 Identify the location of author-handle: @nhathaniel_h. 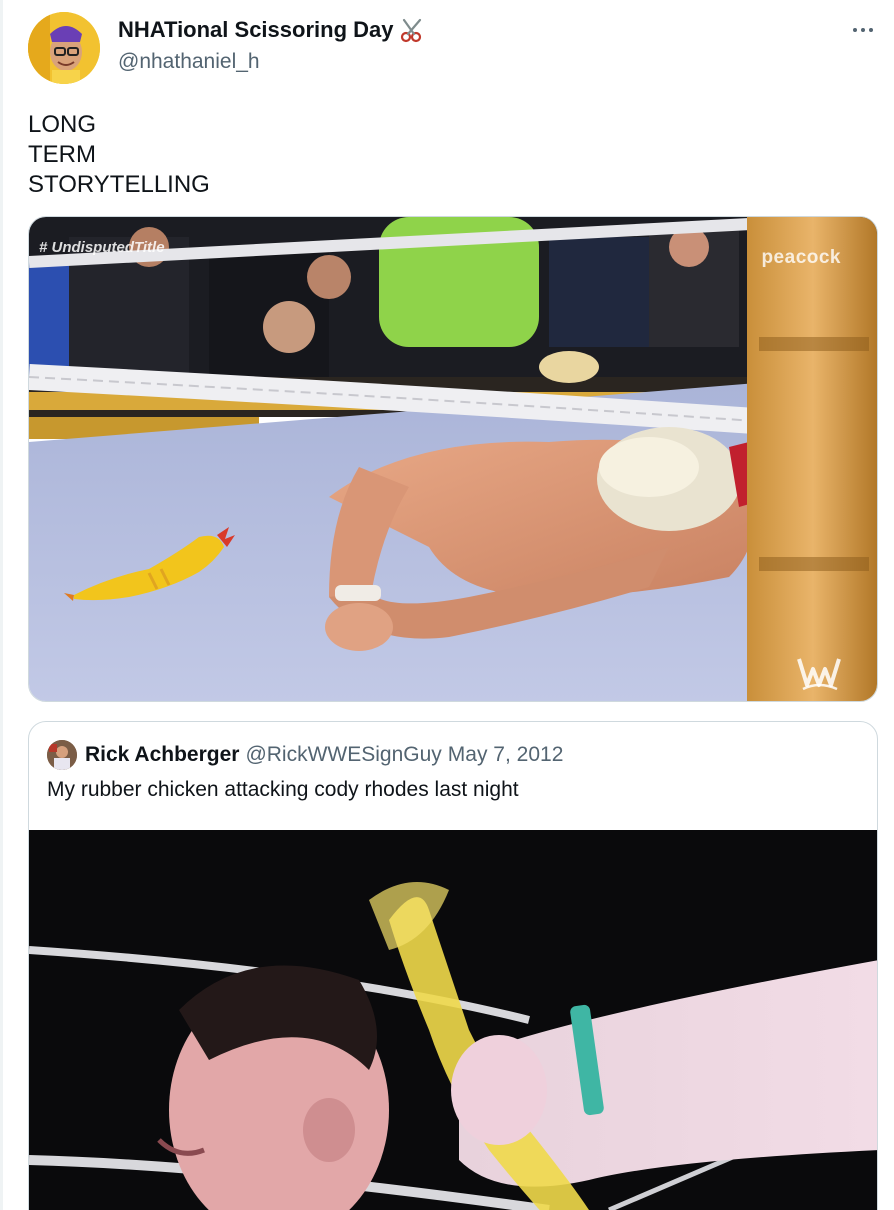
(189, 62).